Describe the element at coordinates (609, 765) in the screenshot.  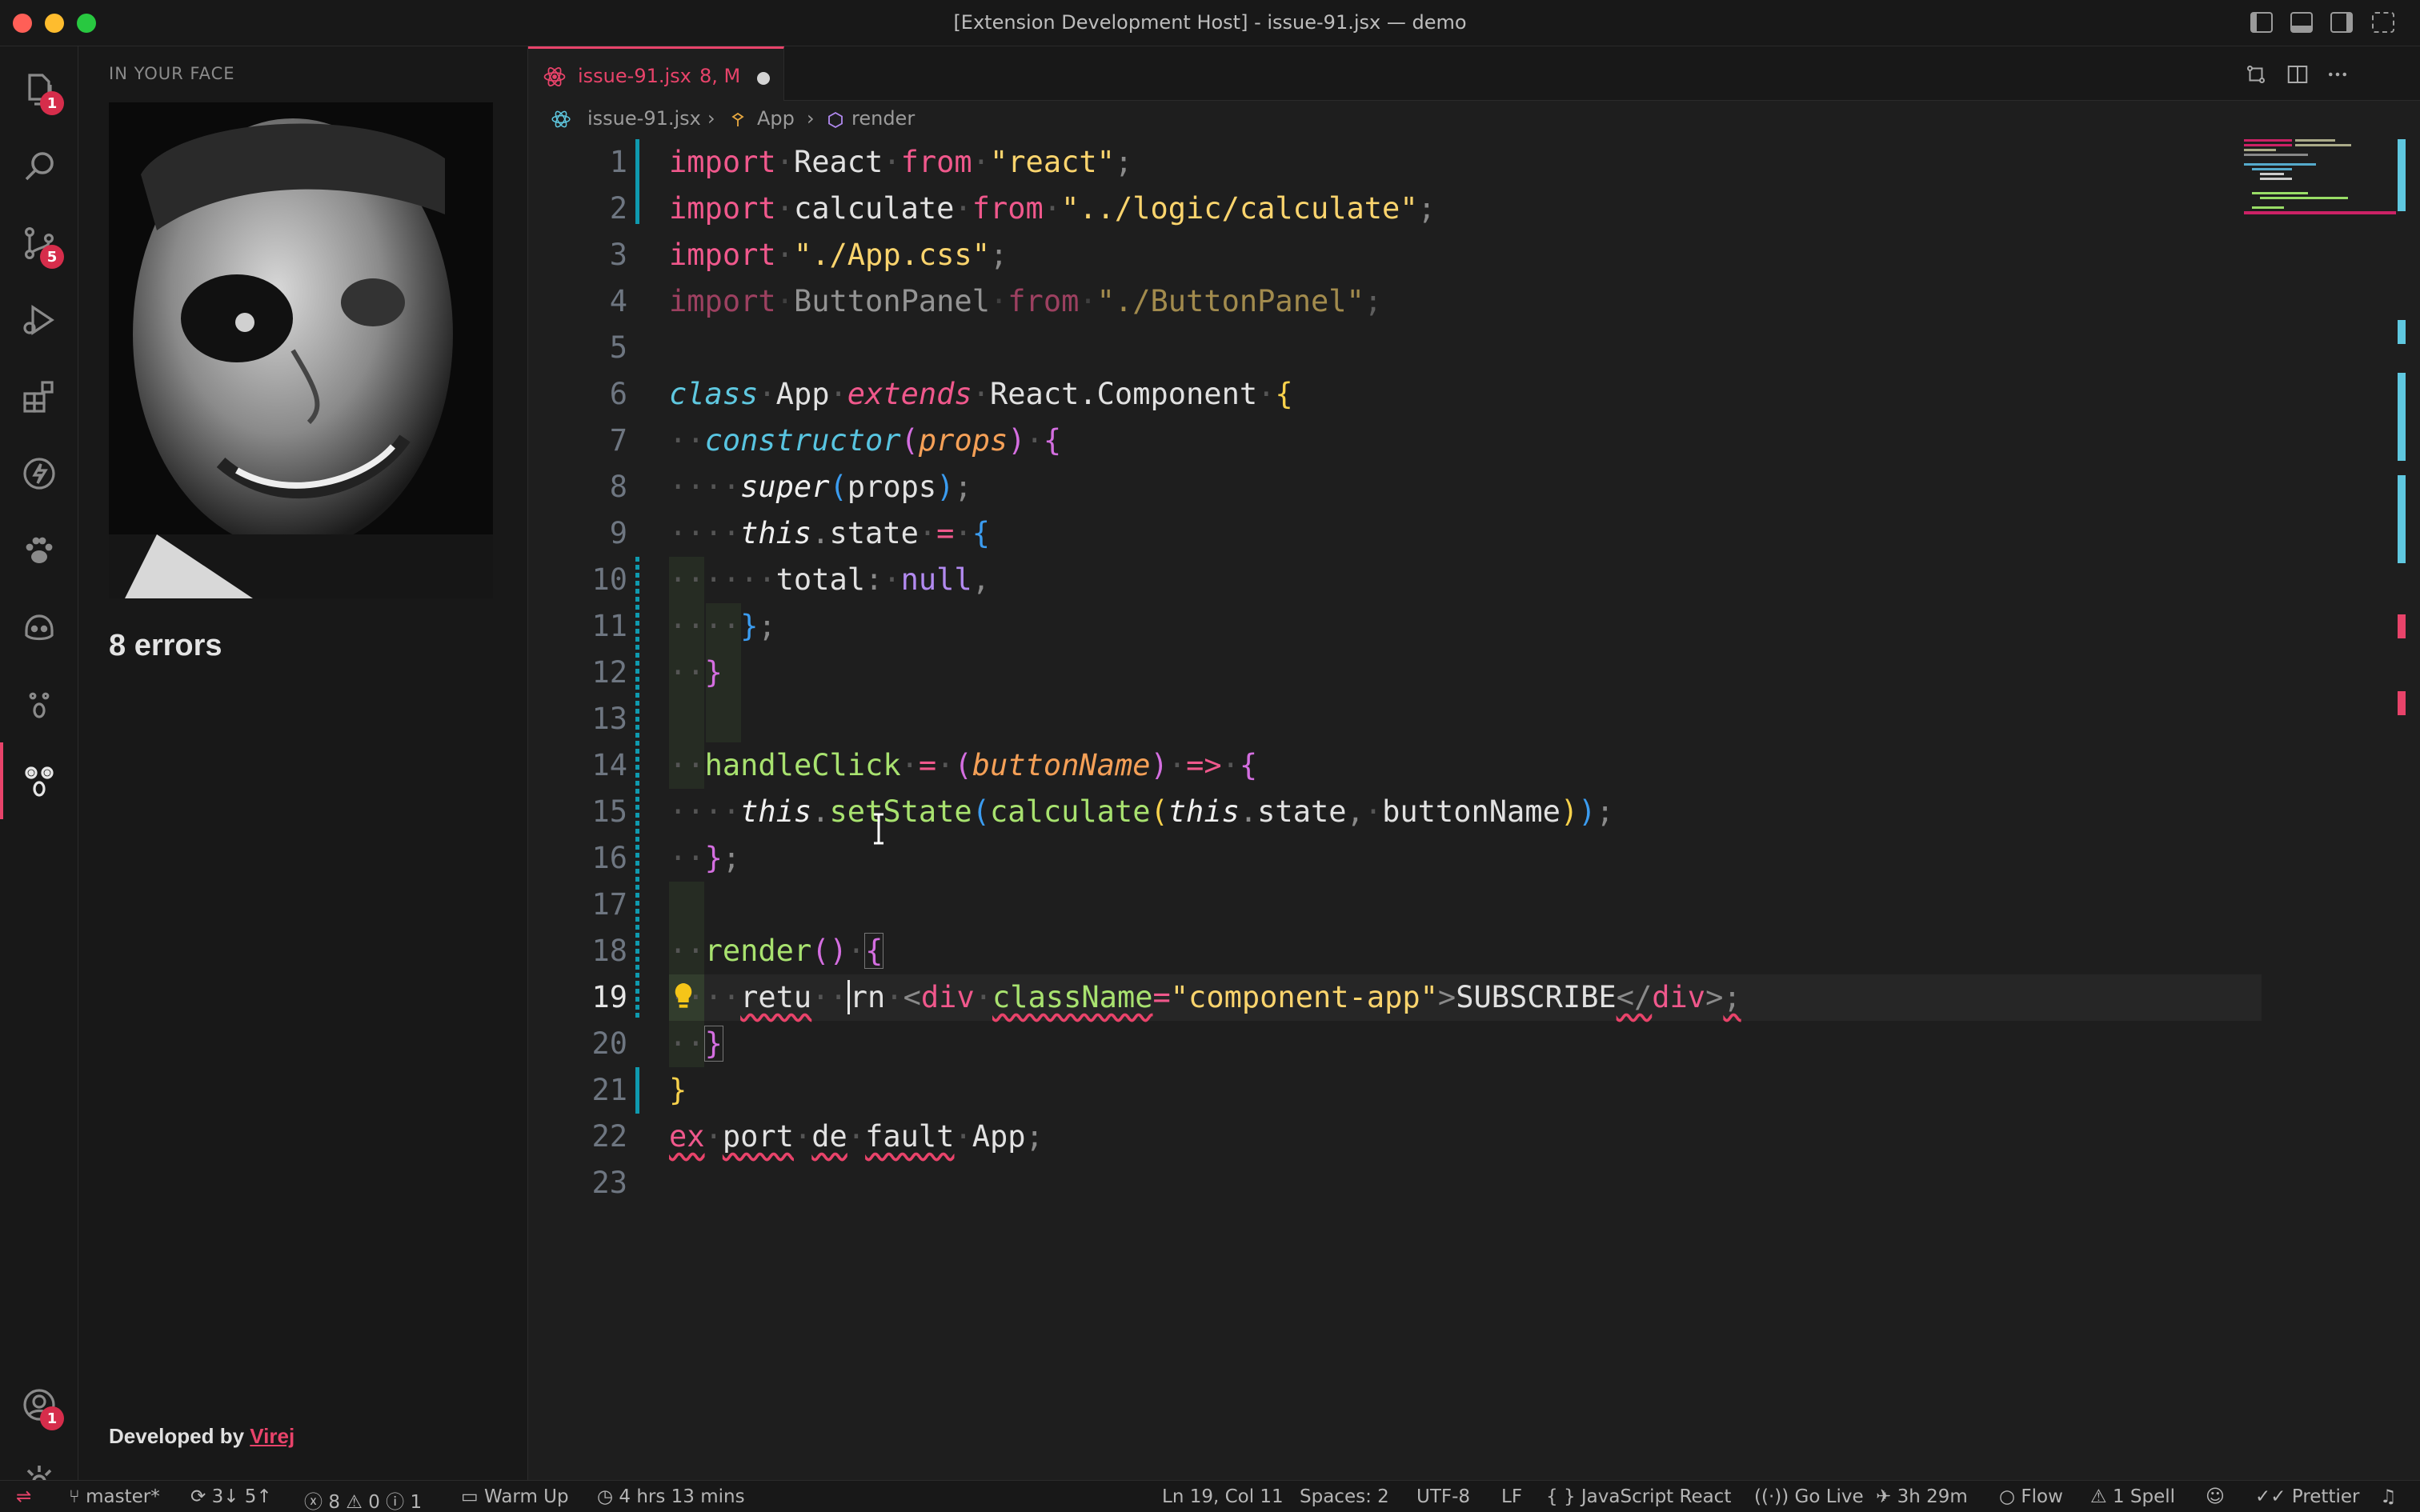
I see `line-number: 14` at that location.